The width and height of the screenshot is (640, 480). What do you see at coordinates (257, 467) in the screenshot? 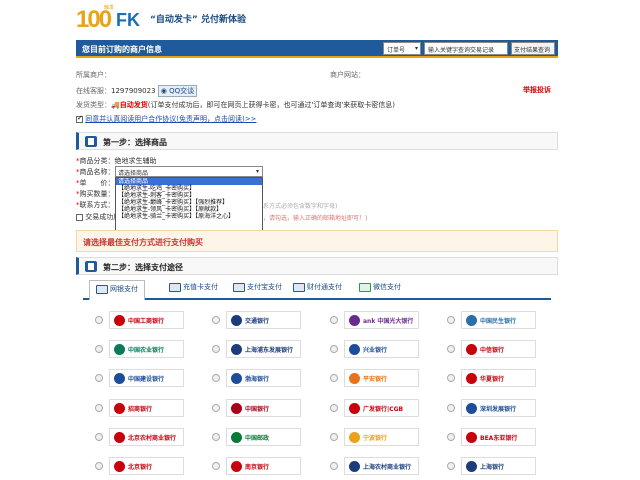
I see `bank-name: 南京银行` at bounding box center [257, 467].